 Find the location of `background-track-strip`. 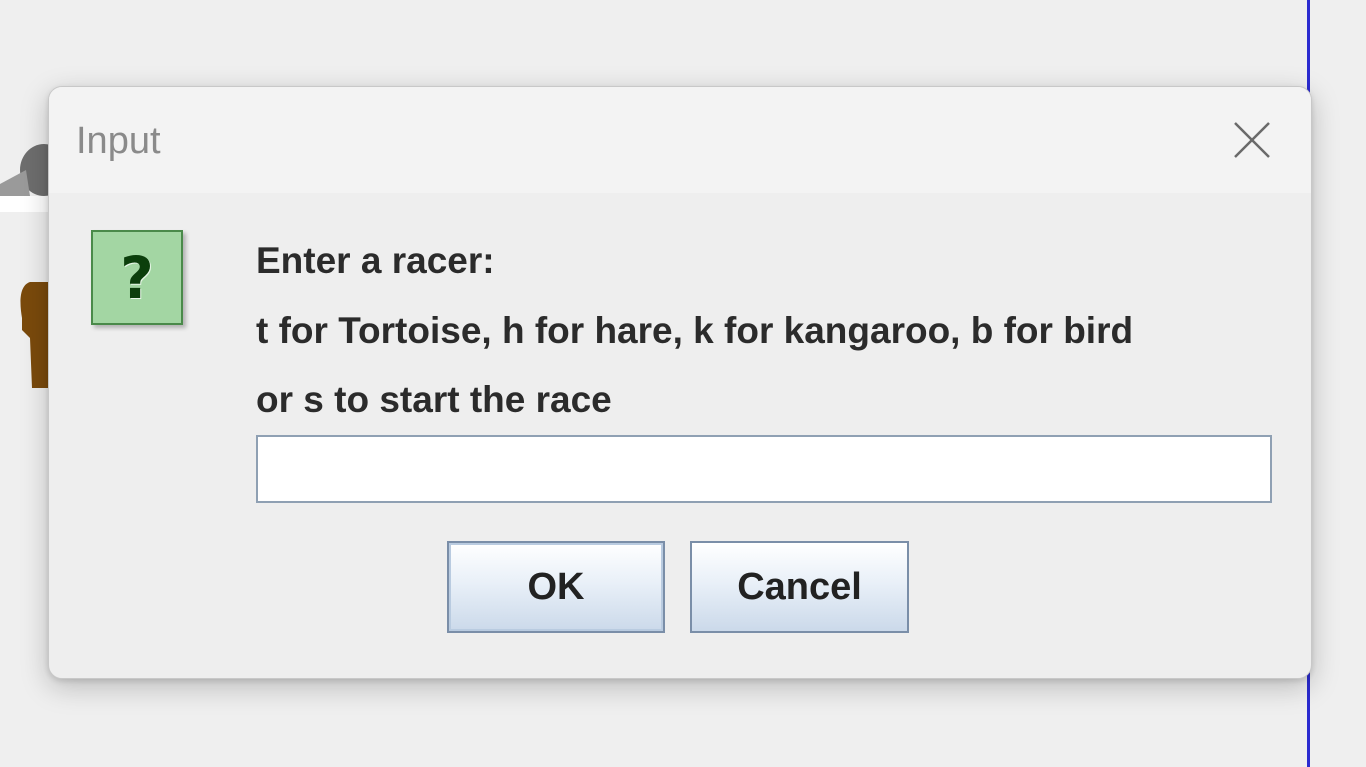

background-track-strip is located at coordinates (25, 204).